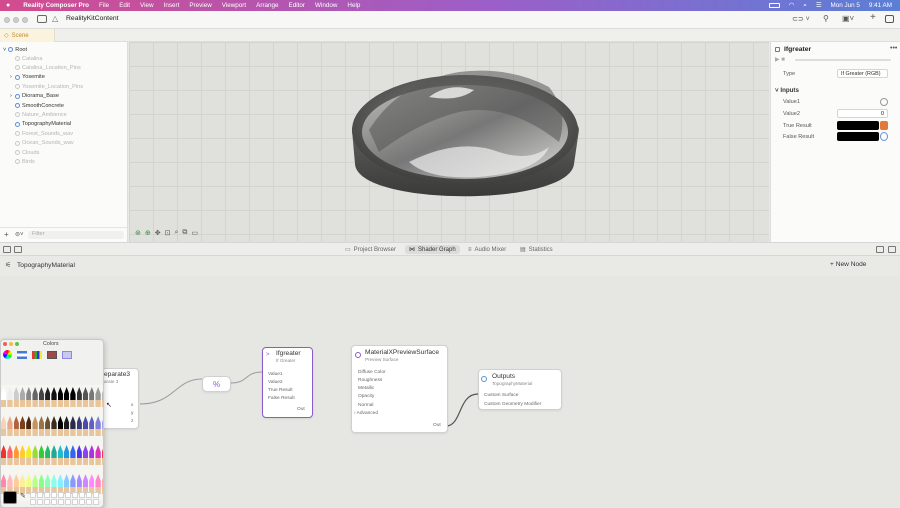 The image size is (900, 508). Describe the element at coordinates (177, 233) in the screenshot. I see `zoom-icon: ⌕` at that location.